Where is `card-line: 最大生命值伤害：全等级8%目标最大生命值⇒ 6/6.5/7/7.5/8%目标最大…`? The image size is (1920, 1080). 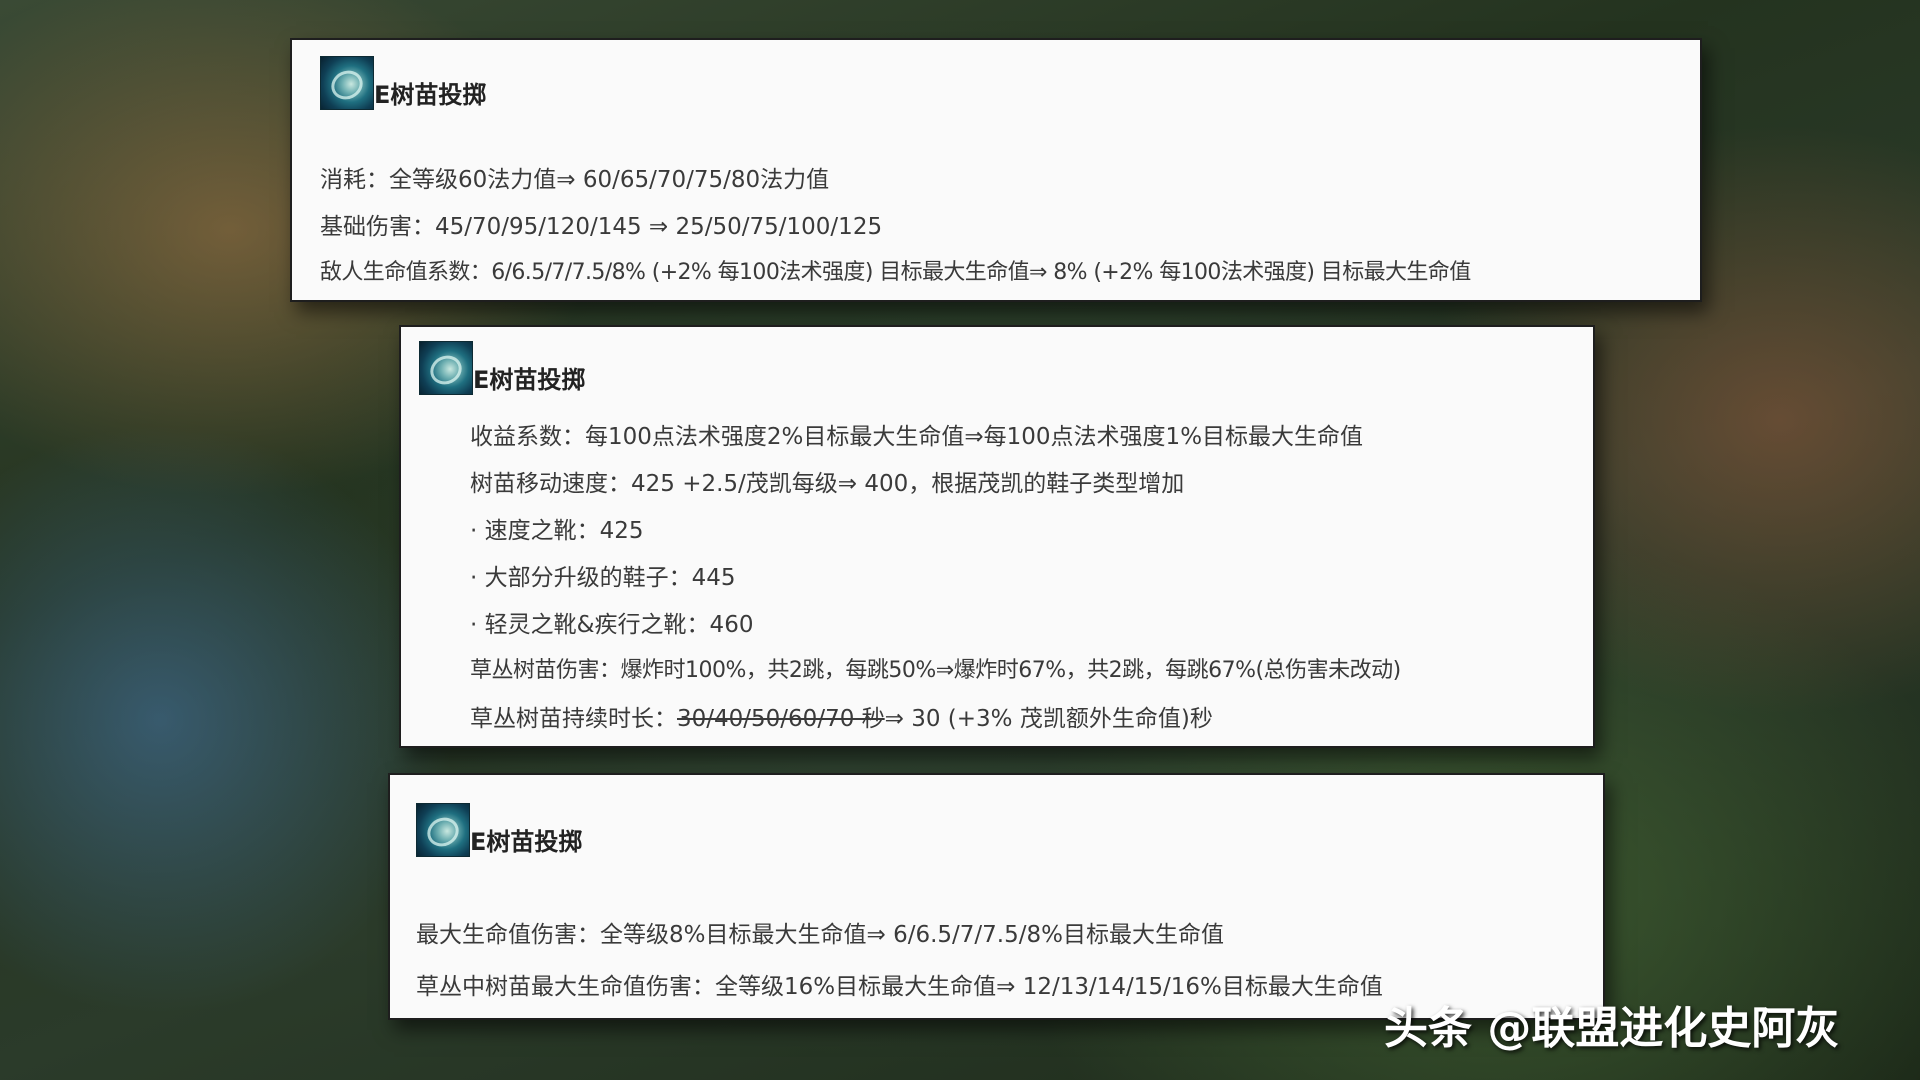 card-line: 最大生命值伤害：全等级8%目标最大生命值⇒ 6/6.5/7/7.5/8%目标最大… is located at coordinates (820, 935).